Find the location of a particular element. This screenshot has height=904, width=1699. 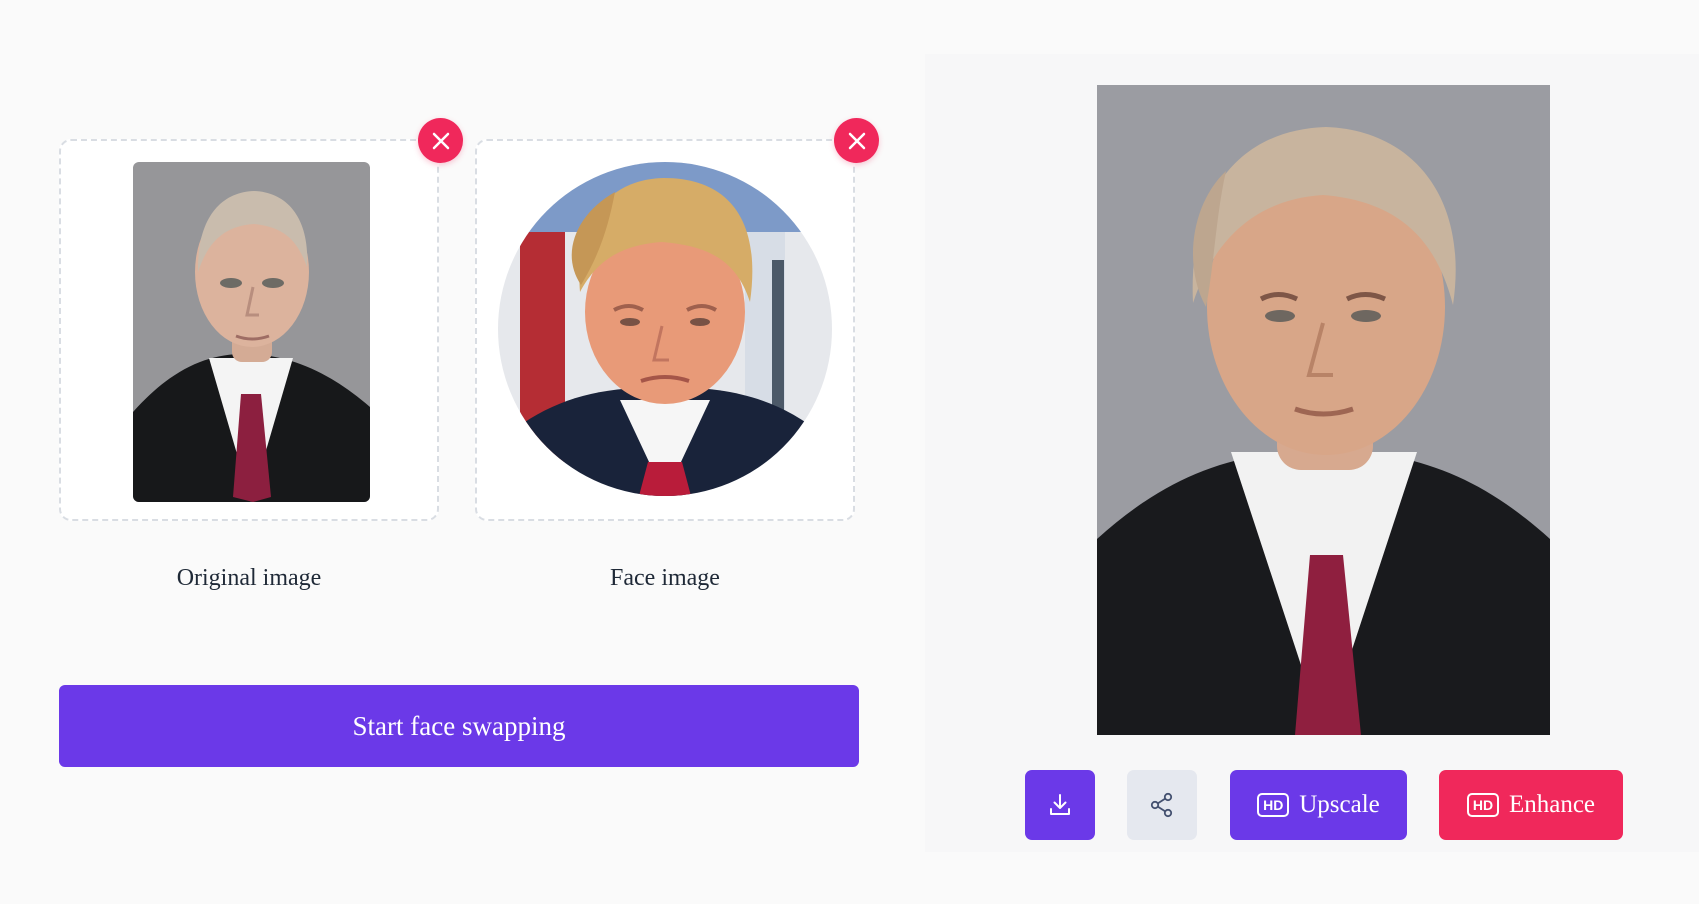

share-icon is located at coordinates (1161, 805).